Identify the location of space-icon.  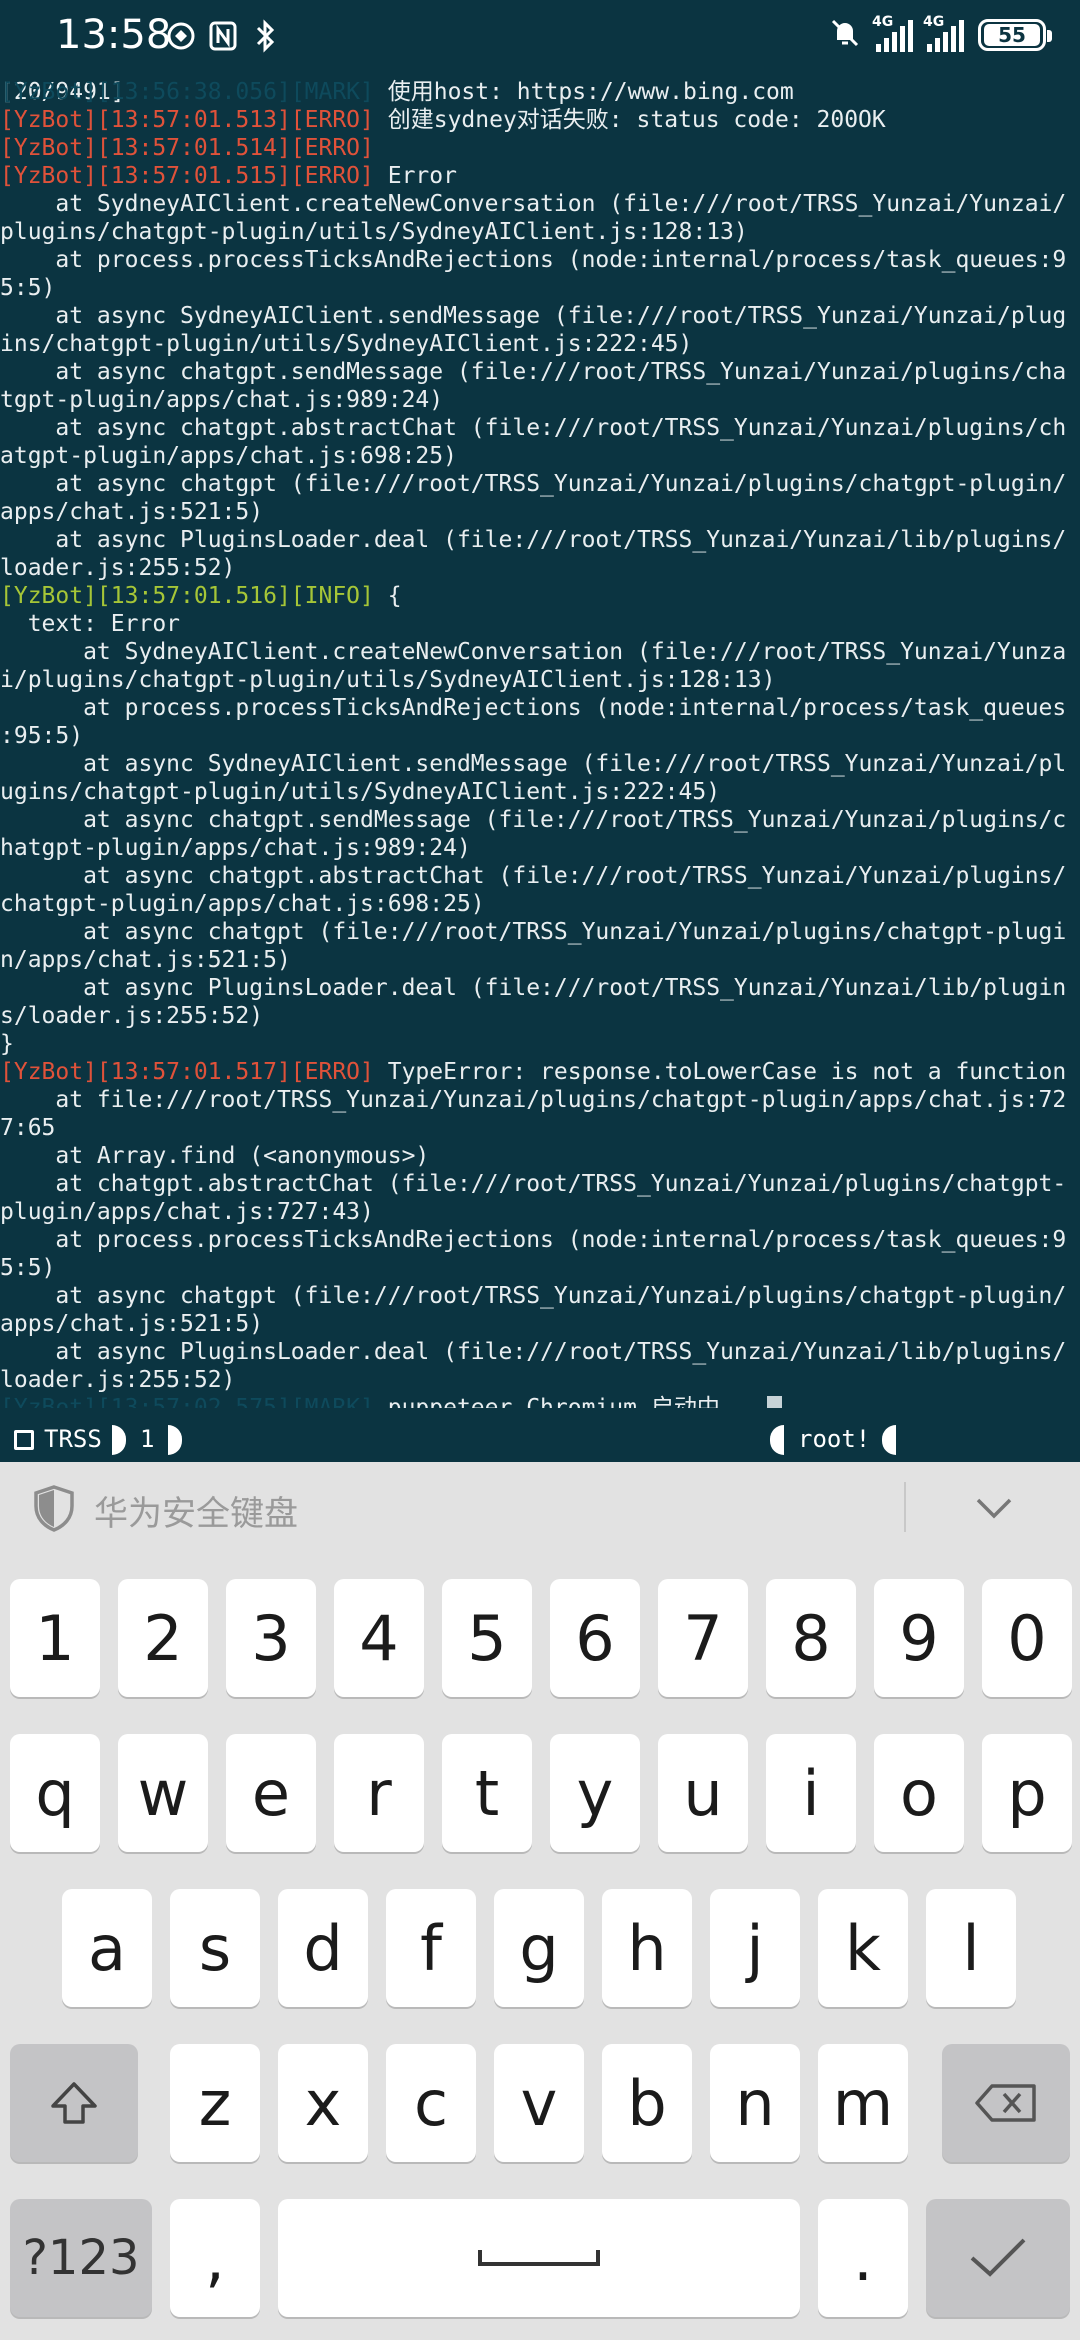
(539, 2258).